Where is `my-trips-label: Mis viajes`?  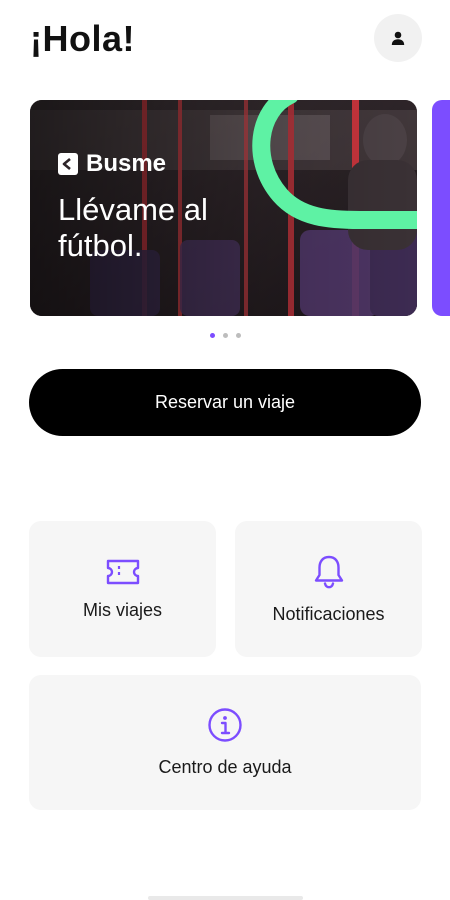
my-trips-label: Mis viajes is located at coordinates (122, 609).